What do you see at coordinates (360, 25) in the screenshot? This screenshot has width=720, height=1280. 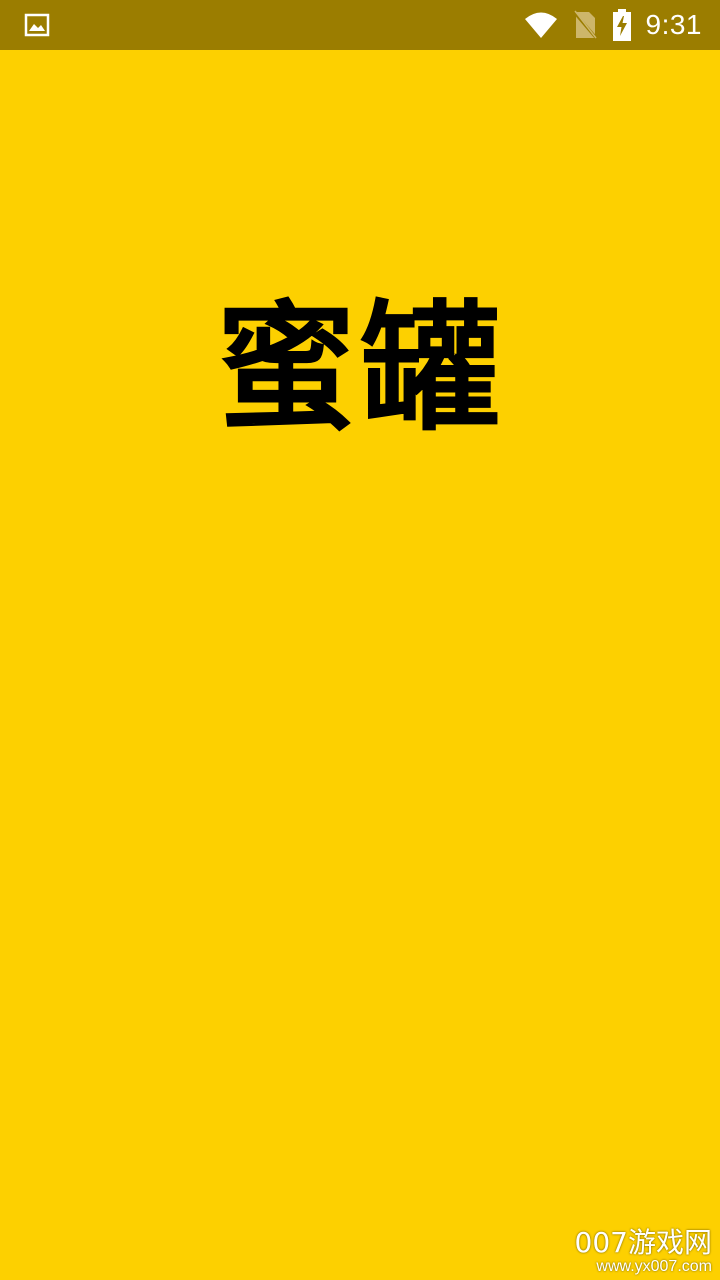 I see `status-bar: 9:31` at bounding box center [360, 25].